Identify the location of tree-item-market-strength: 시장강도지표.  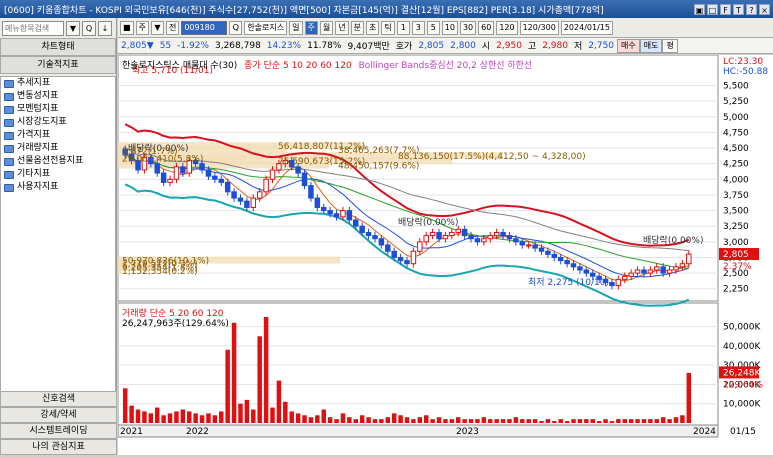
(58, 122).